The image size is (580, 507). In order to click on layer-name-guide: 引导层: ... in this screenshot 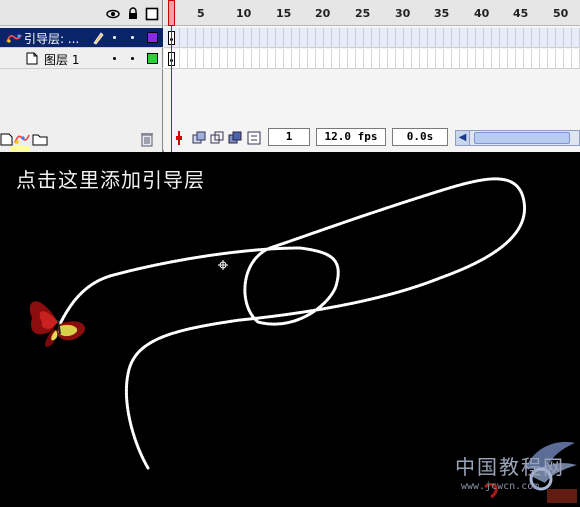, I will do `click(51, 38)`.